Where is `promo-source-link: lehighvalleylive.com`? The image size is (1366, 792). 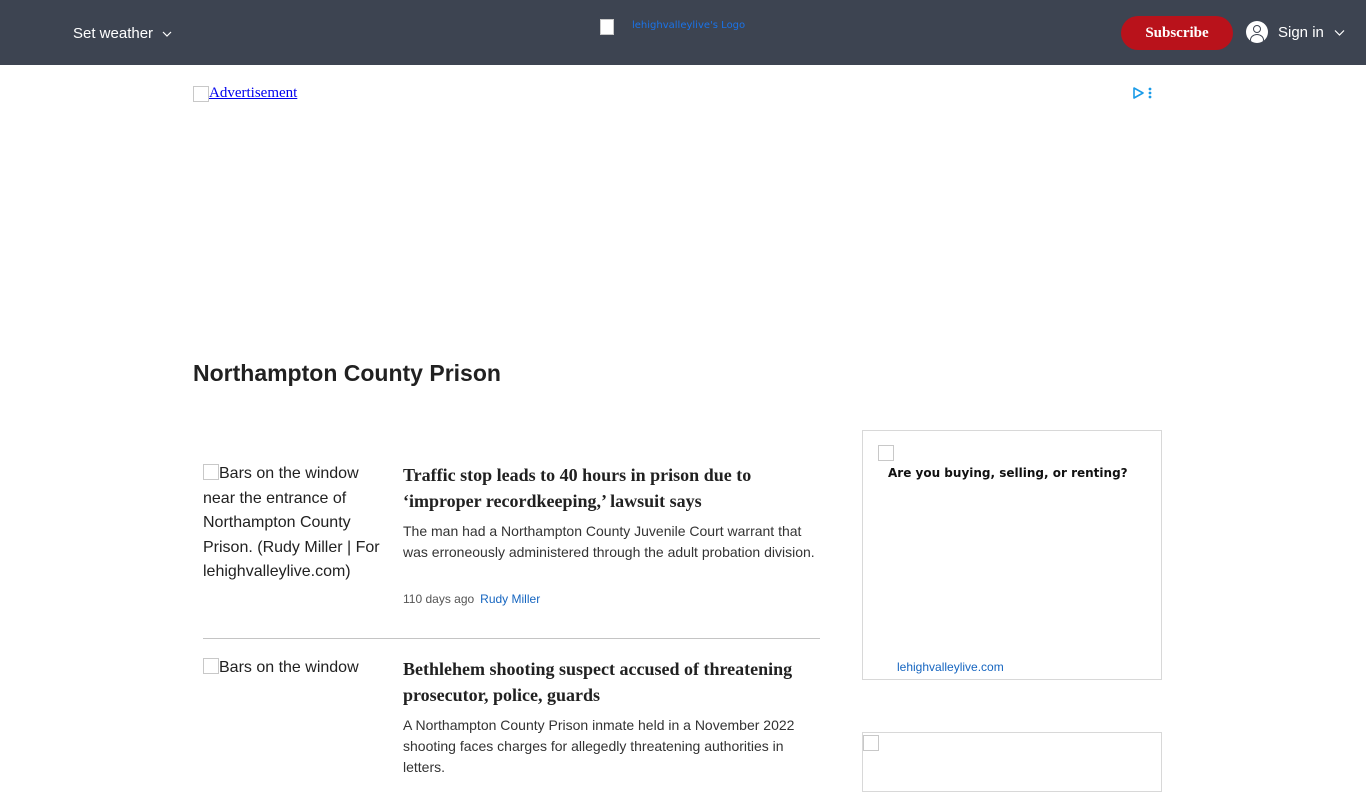
promo-source-link: lehighvalleylive.com is located at coordinates (950, 667).